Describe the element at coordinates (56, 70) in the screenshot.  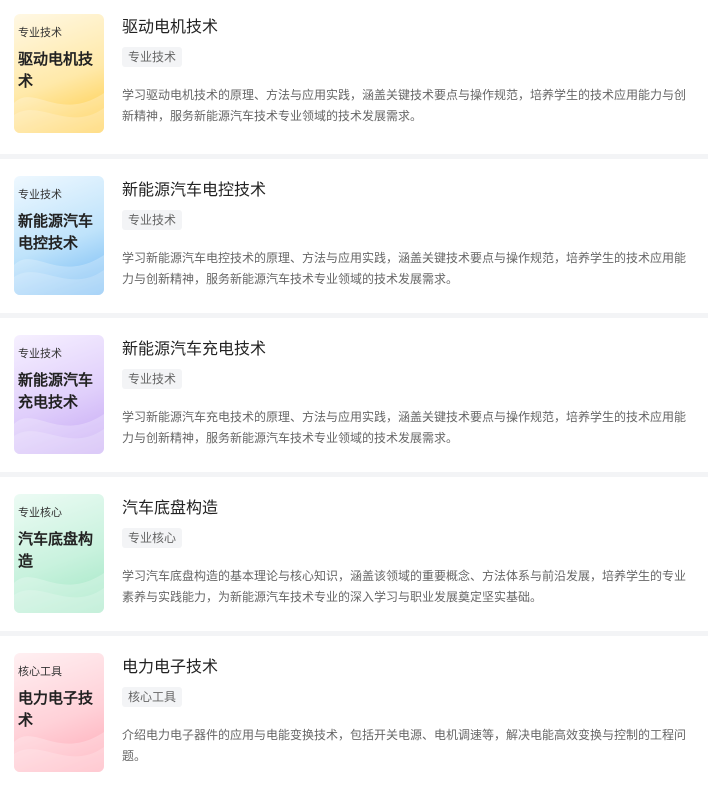
I see `thumbnail-title: 驱动电机技术` at that location.